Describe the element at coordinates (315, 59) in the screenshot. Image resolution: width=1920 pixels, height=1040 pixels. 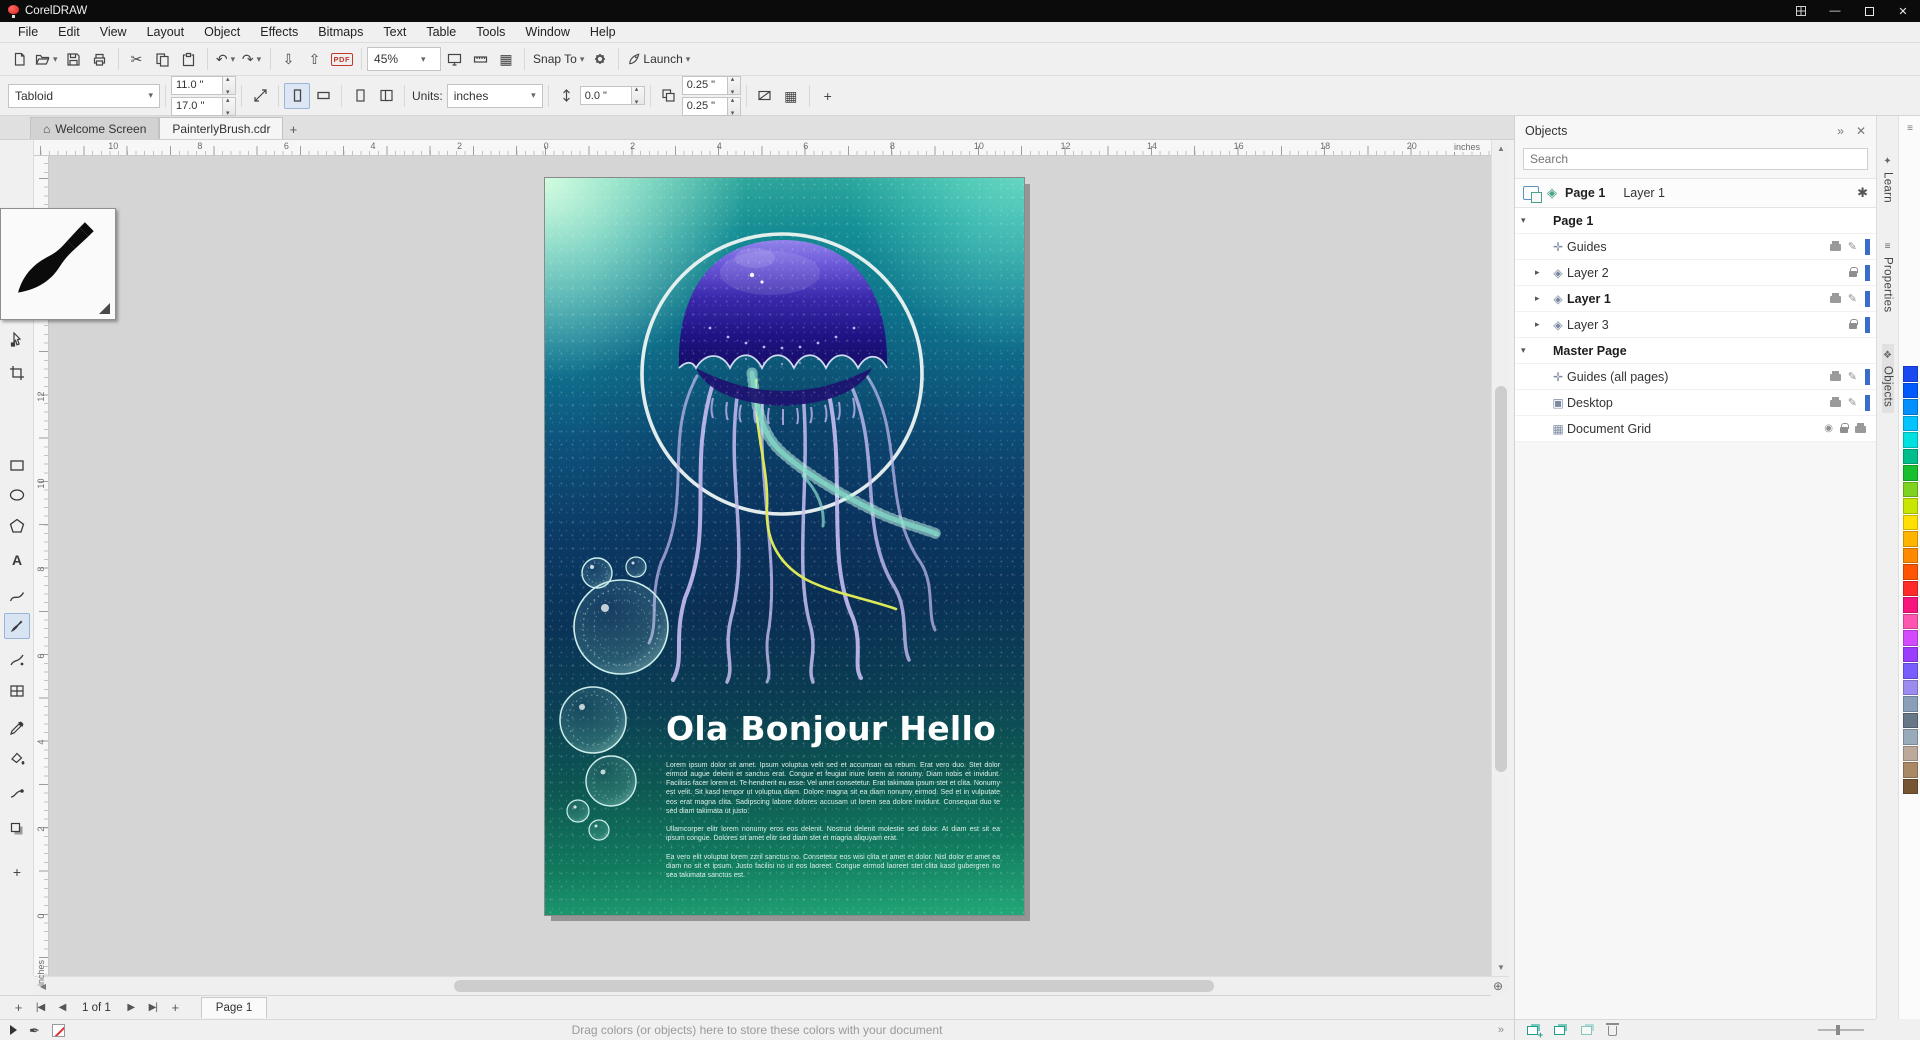
I see `export-button: ⇧` at that location.